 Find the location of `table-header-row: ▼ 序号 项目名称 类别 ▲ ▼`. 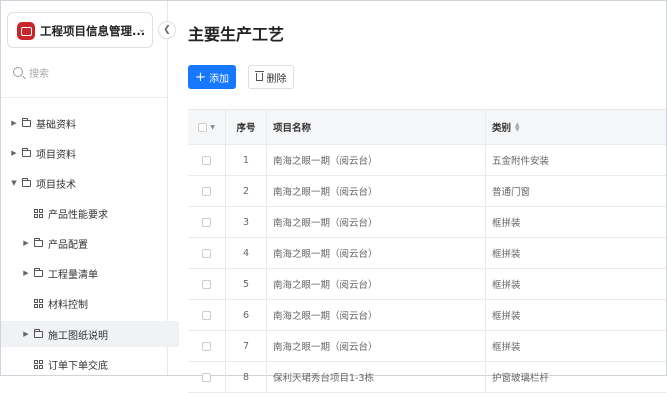

table-header-row: ▼ 序号 项目名称 类别 ▲ ▼ is located at coordinates (427, 127).